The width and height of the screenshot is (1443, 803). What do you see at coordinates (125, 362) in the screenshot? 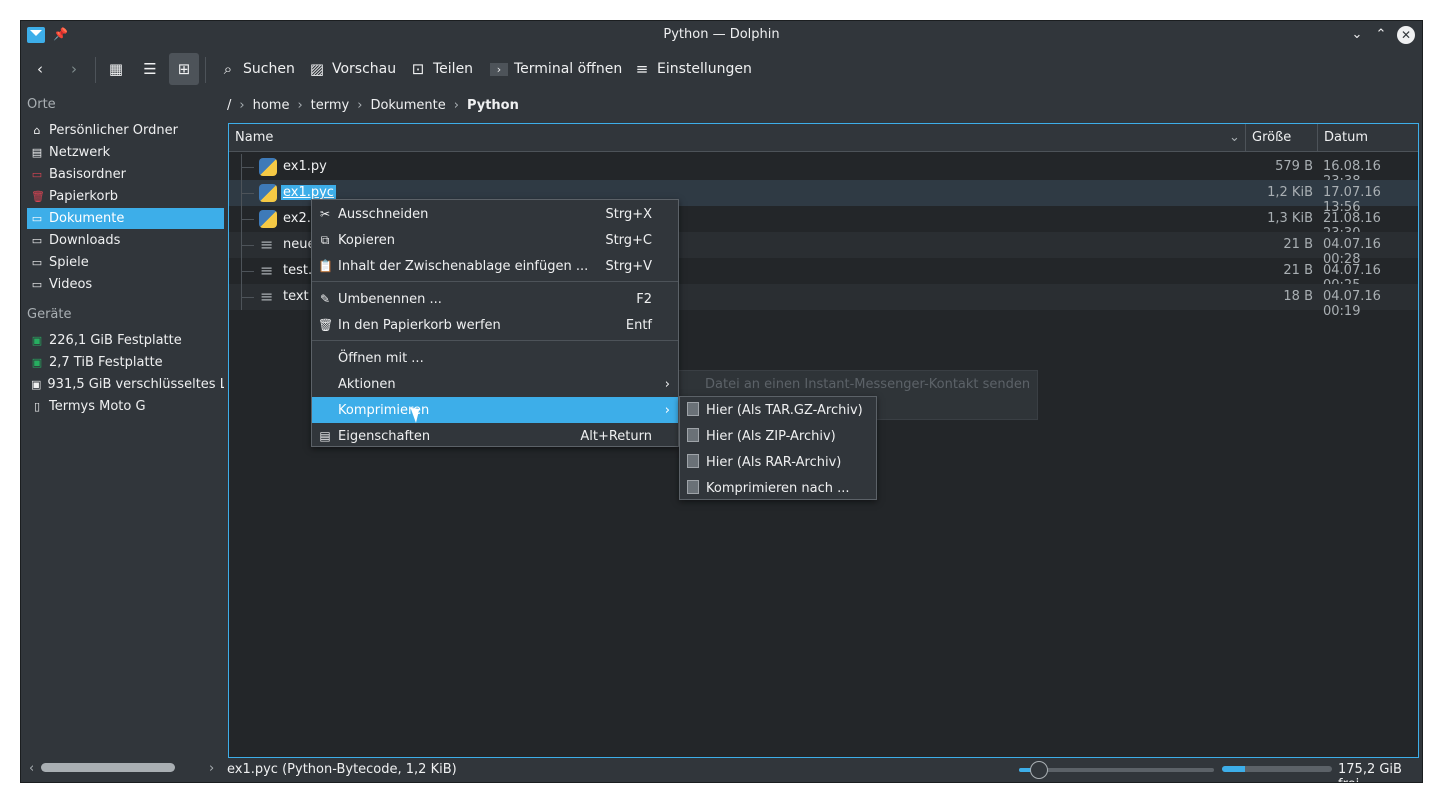
I see `sidebar-item-drive-2: ▣ 2,7 TiB Festplatte` at bounding box center [125, 362].